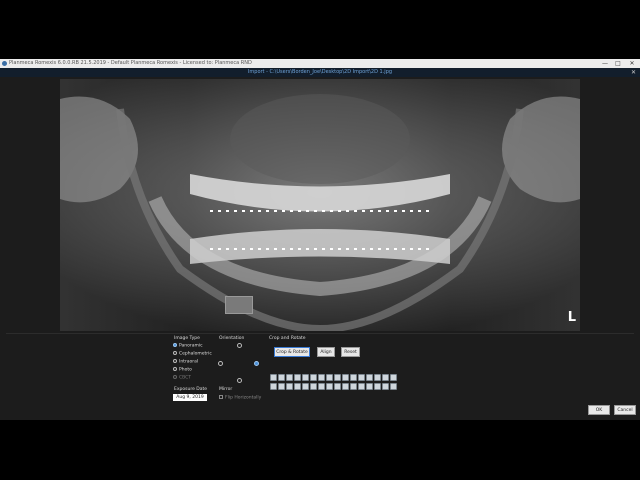  What do you see at coordinates (221, 397) in the screenshot?
I see `checkbox-box` at bounding box center [221, 397].